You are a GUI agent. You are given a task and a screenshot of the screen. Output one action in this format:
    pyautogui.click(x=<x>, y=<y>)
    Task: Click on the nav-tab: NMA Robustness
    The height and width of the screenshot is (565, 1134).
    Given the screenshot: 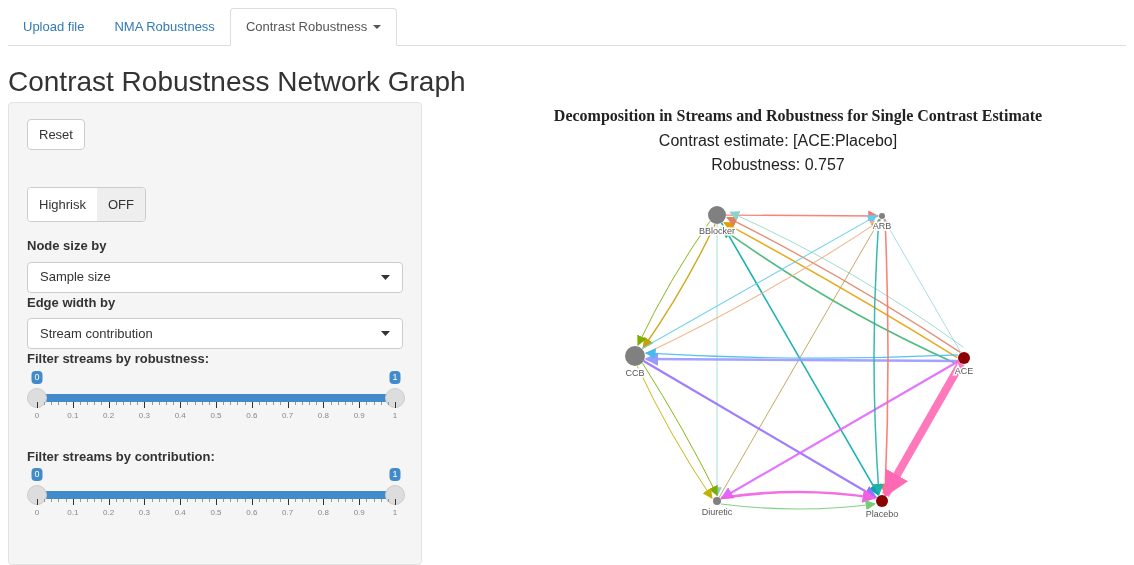 What is the action you would take?
    pyautogui.click(x=164, y=26)
    